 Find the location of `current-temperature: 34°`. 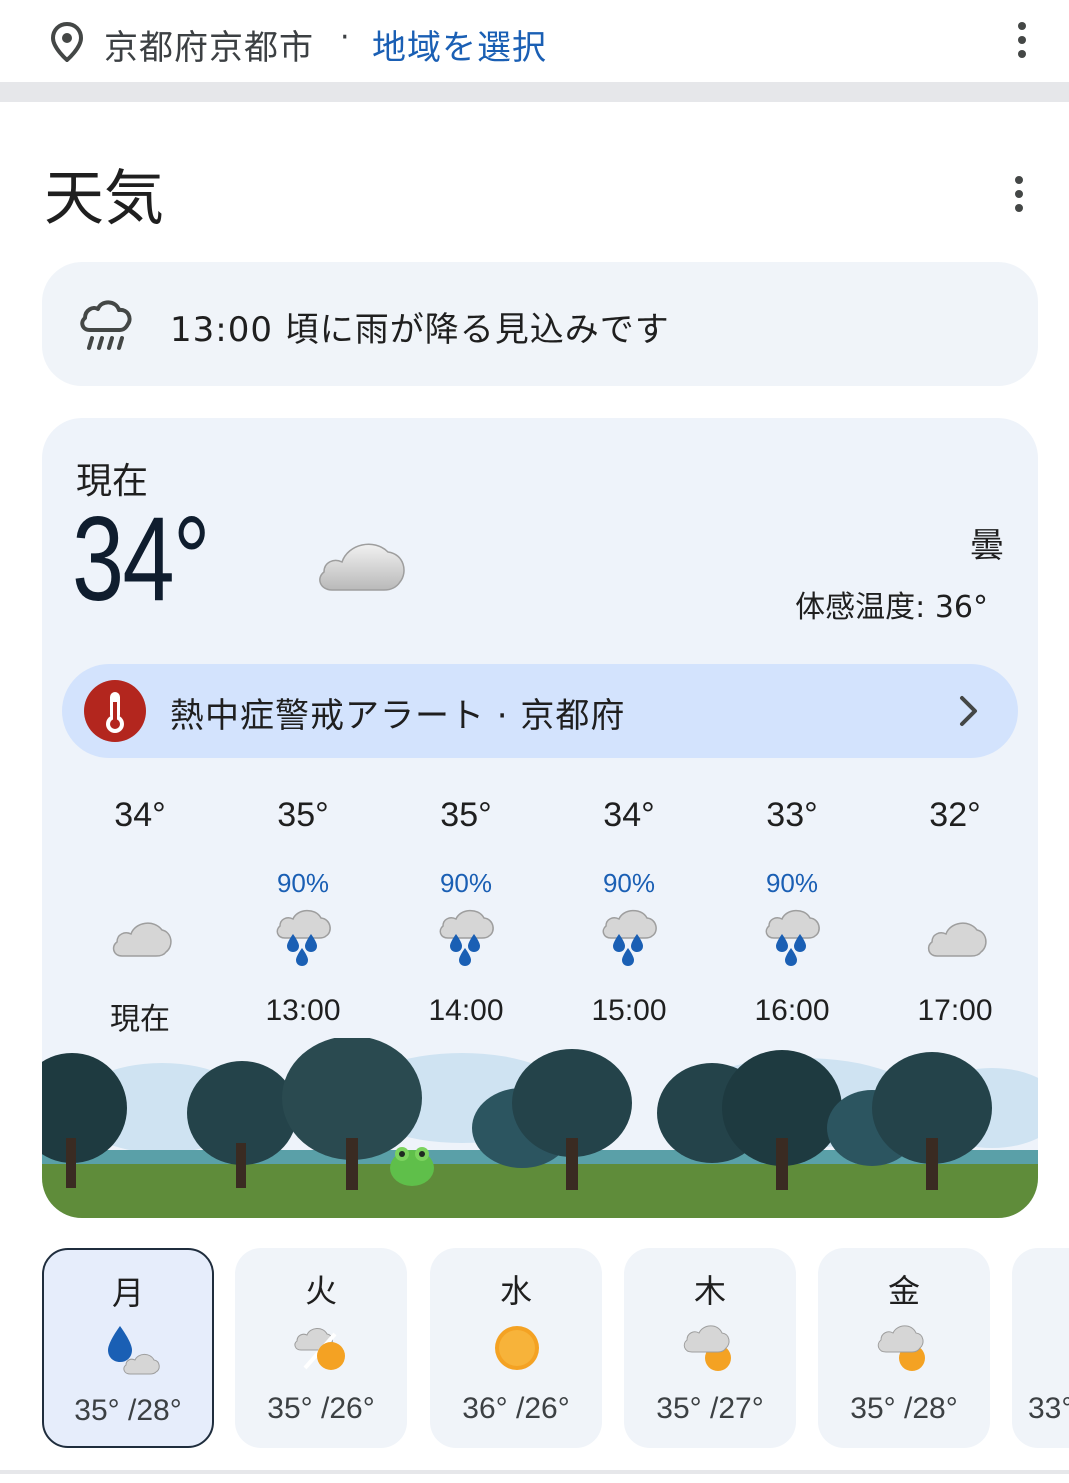

current-temperature: 34° is located at coordinates (141, 559).